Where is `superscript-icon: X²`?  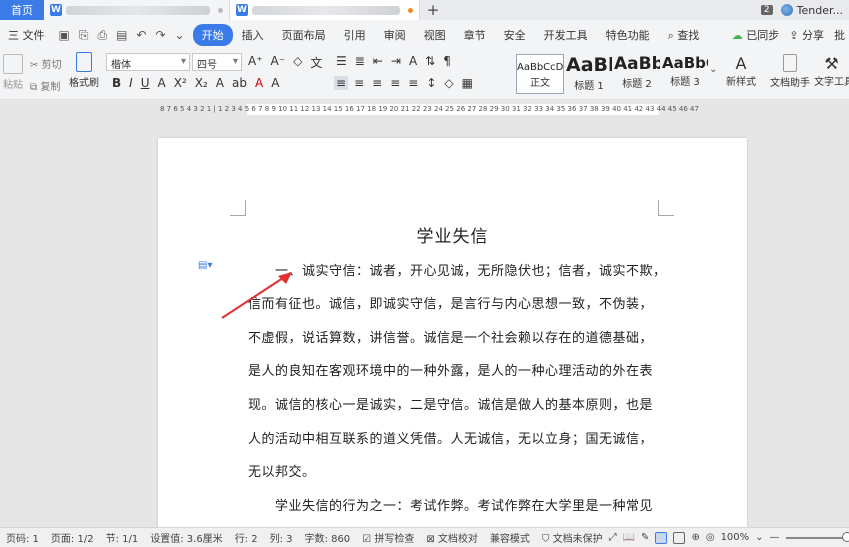 superscript-icon: X² is located at coordinates (180, 83).